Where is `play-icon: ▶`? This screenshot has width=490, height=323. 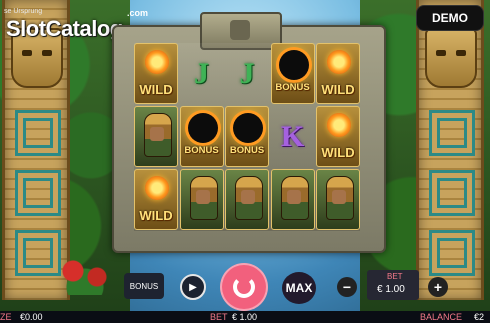 play-icon: ▶ is located at coordinates (193, 287).